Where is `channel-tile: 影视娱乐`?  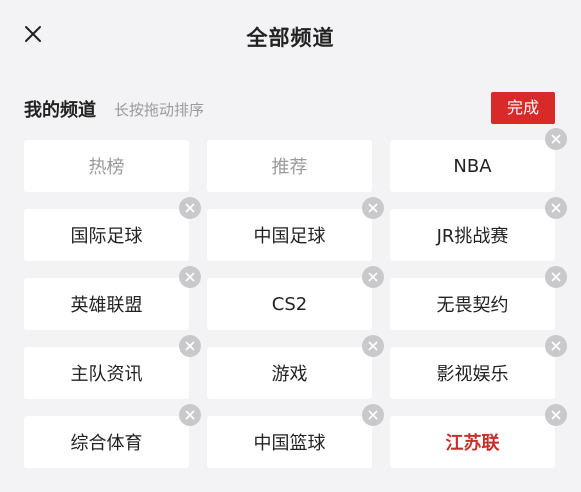
channel-tile: 影视娱乐 is located at coordinates (478, 367).